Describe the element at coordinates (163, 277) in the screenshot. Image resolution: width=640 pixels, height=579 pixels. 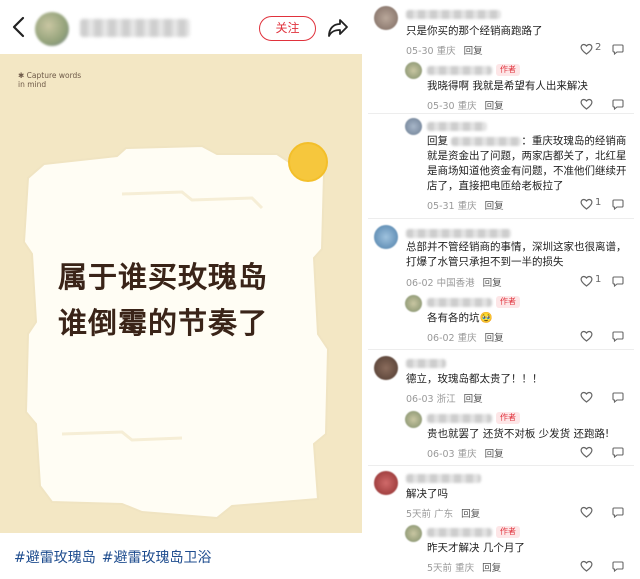
I see `card-headline-line1: 属于谁买玫瑰岛` at that location.